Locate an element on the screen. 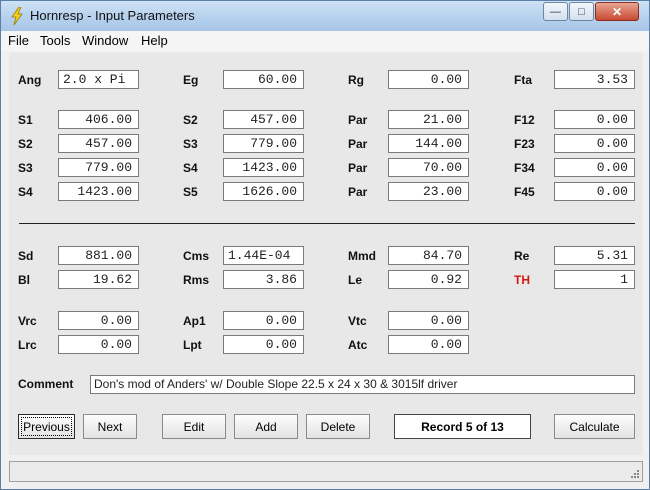 Image resolution: width=650 pixels, height=490 pixels. par4-label: Par is located at coordinates (358, 192).